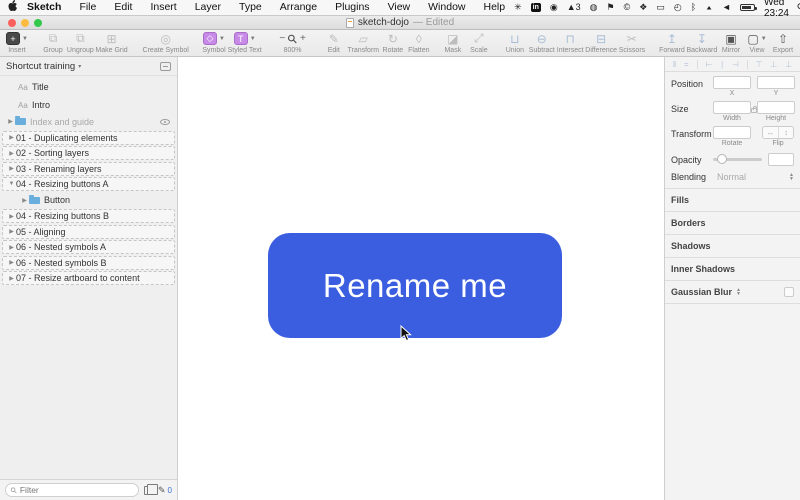 This screenshot has height=500, width=800. I want to click on layer-row-intro: Aa Intro, so click(88, 105).